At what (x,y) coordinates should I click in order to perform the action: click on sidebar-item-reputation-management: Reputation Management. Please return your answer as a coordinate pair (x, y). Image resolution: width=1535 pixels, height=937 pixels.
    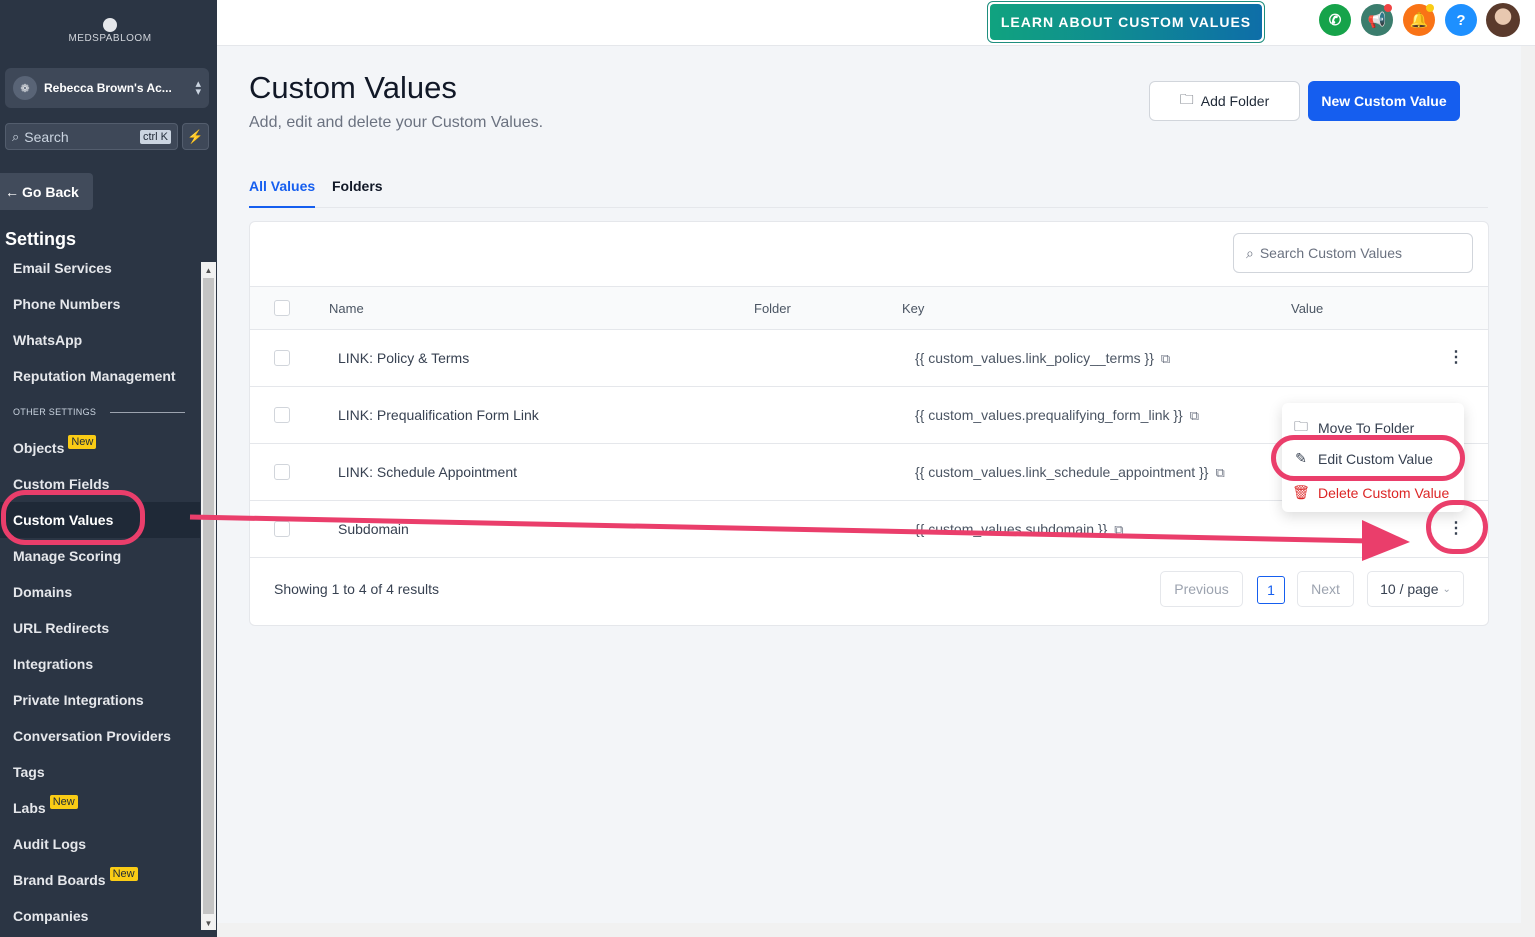
    Looking at the image, I should click on (100, 376).